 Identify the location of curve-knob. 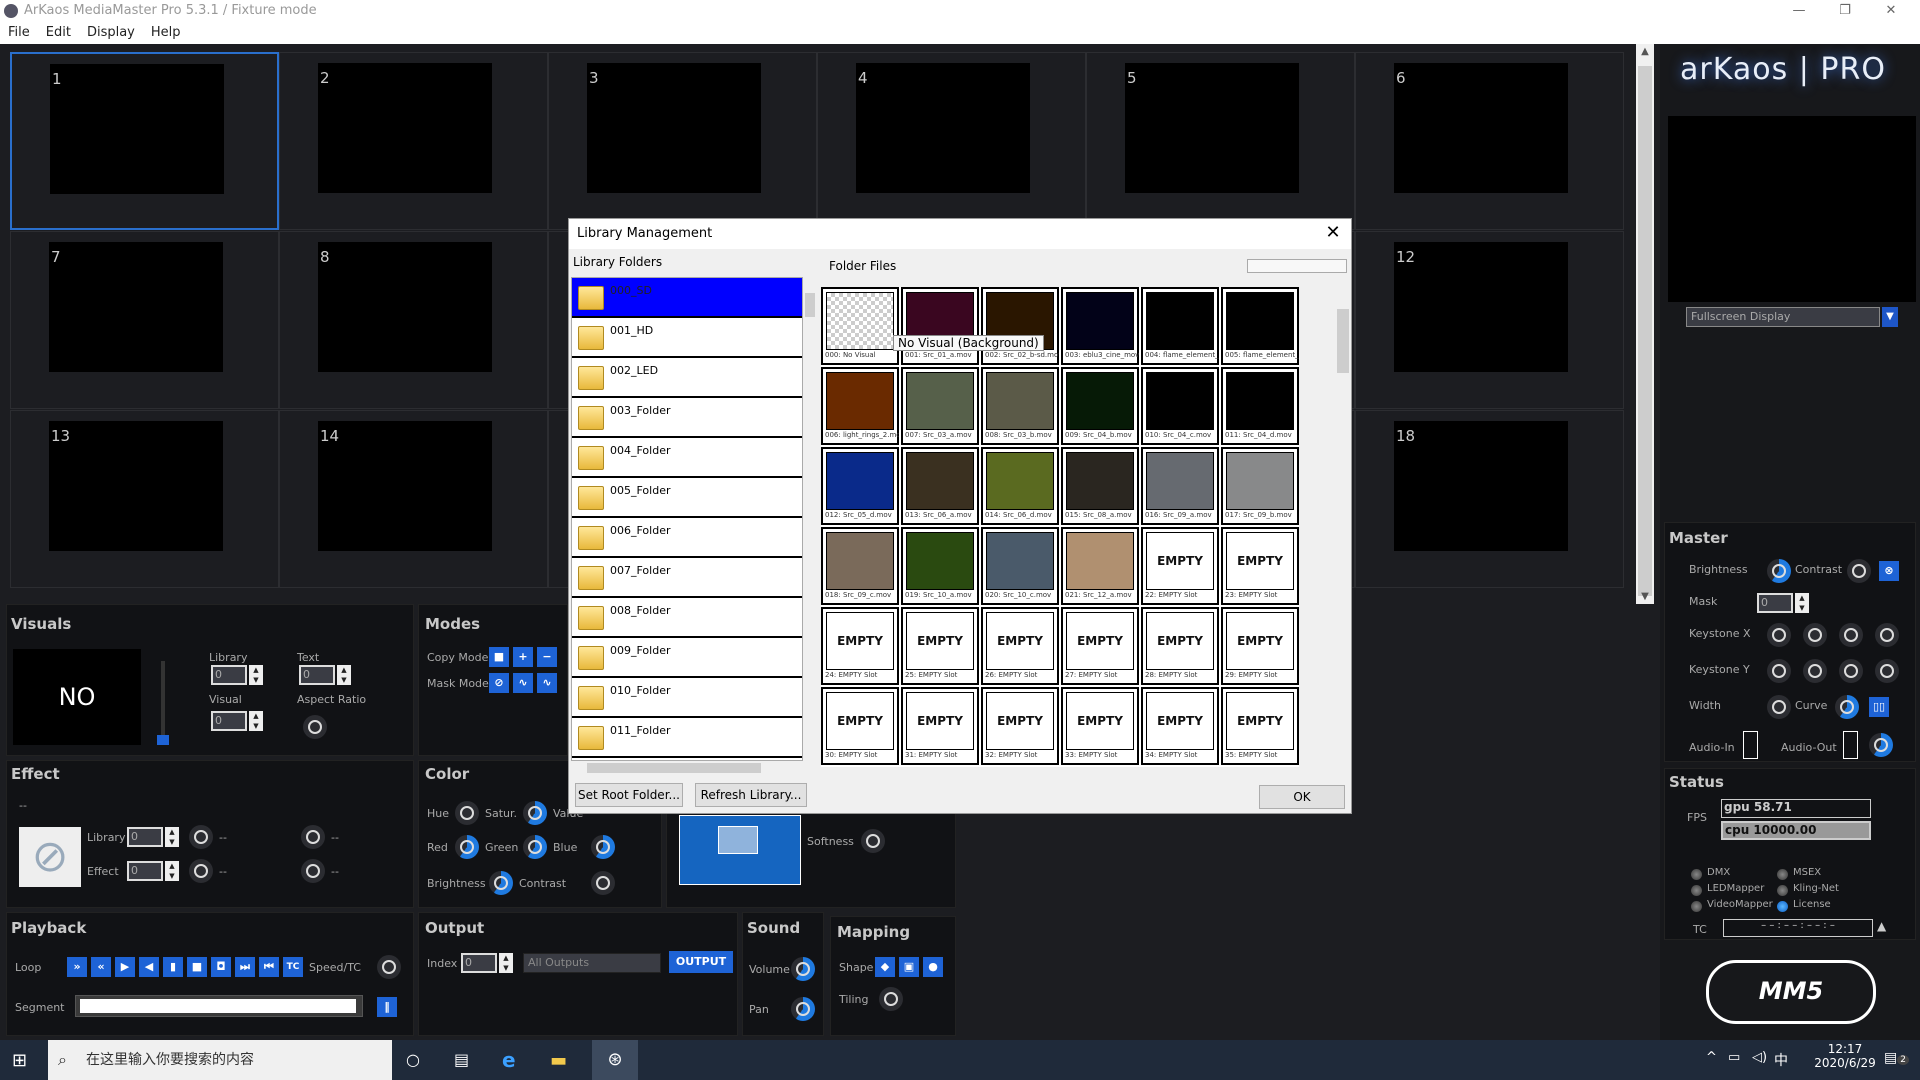
(1847, 707).